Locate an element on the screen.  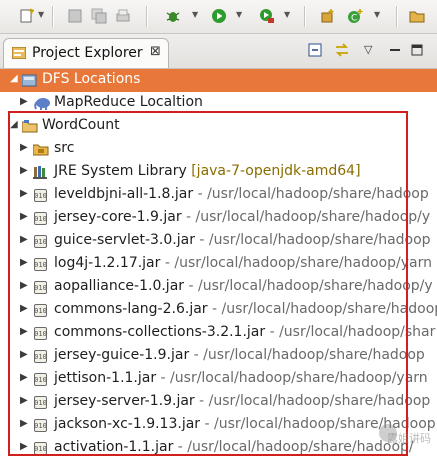
tab-project-explorer: Project Explorer ⊠ is located at coordinates (86, 53).